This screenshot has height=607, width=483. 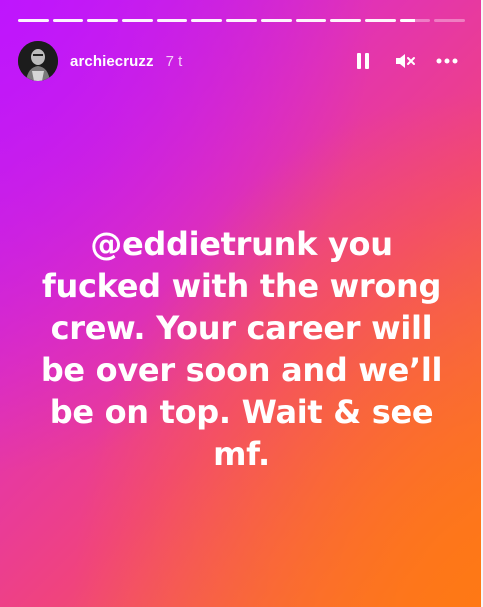 I want to click on avatar, so click(x=38, y=61).